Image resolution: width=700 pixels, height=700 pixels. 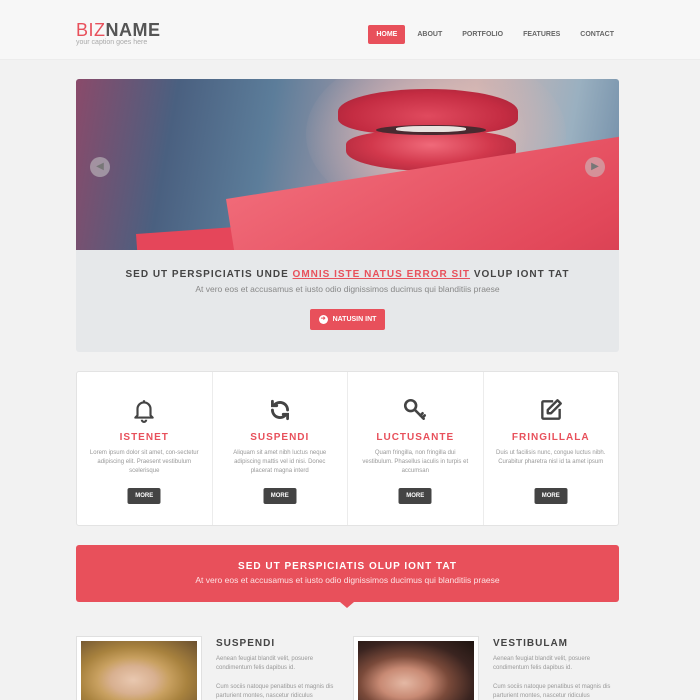 What do you see at coordinates (415, 437) in the screenshot?
I see `feature-title: LUCTUSANTE` at bounding box center [415, 437].